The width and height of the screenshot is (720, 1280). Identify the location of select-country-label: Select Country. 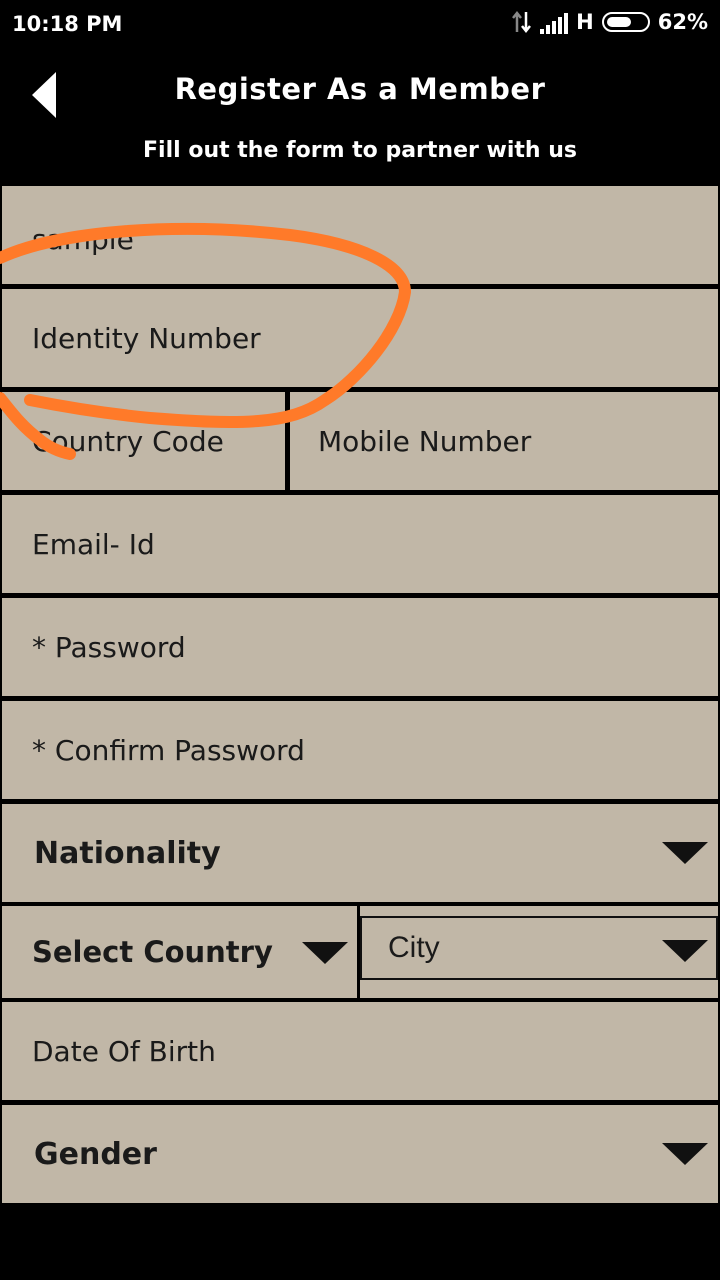
(152, 952).